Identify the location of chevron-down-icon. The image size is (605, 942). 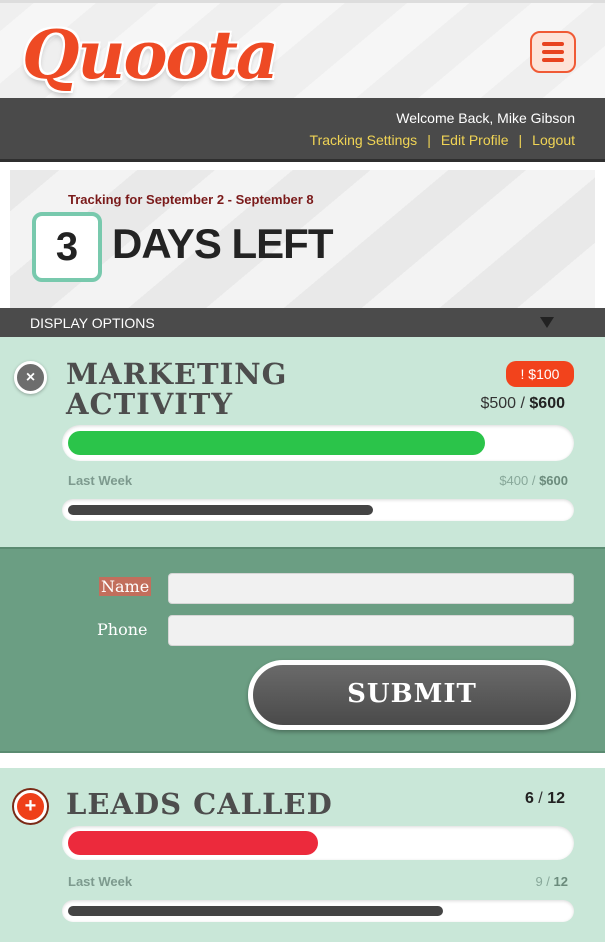
(547, 322).